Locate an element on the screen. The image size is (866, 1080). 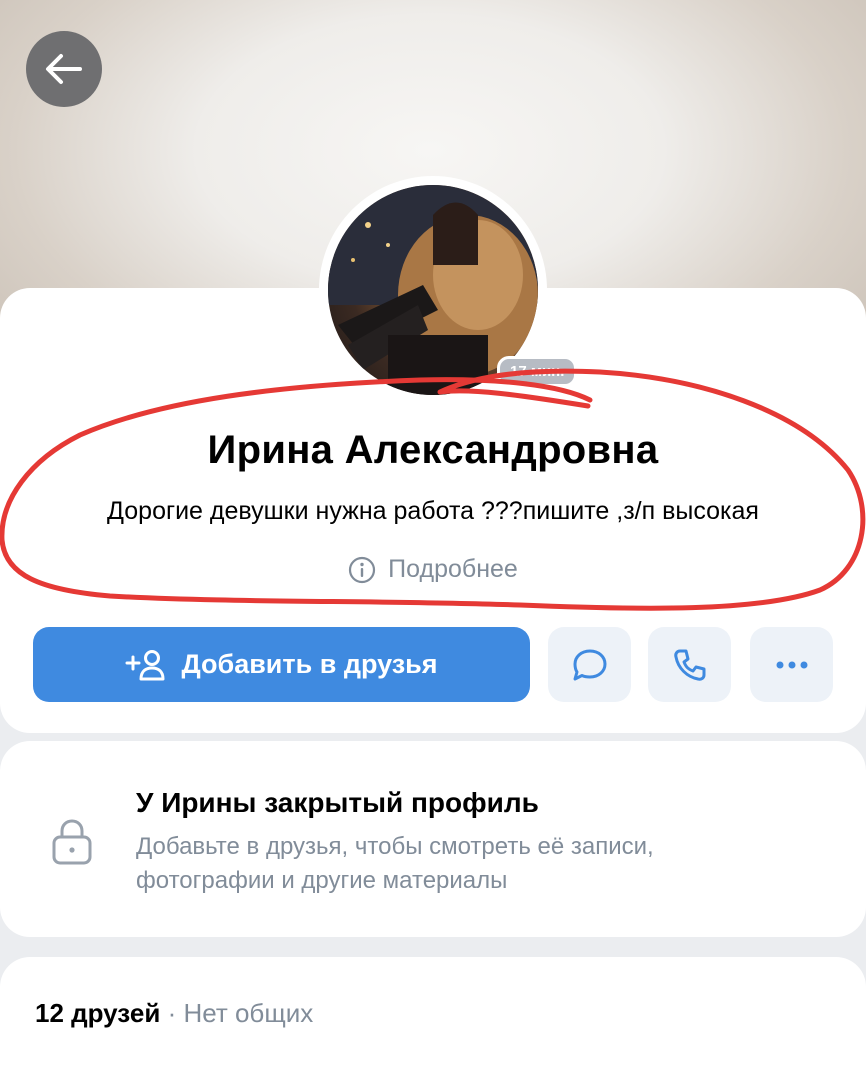
friends-summary: 12 друзей · Нет общих is located at coordinates (174, 1013).